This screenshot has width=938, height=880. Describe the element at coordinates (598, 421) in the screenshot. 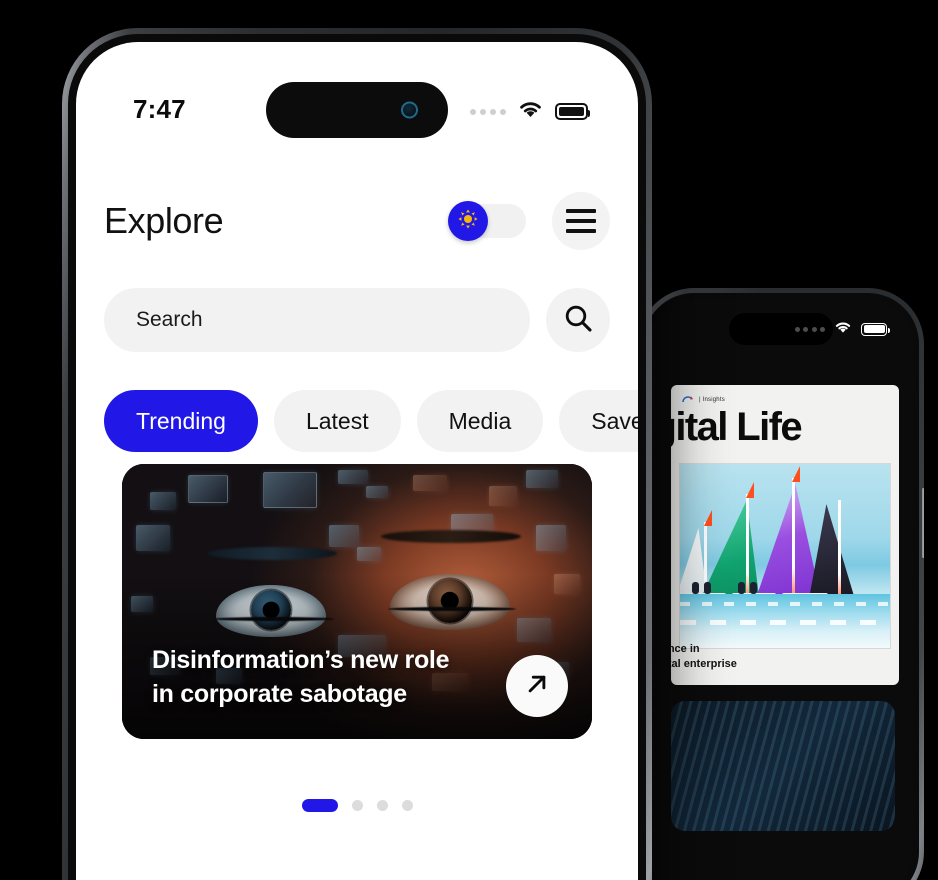

I see `tab-saved: Saved` at that location.